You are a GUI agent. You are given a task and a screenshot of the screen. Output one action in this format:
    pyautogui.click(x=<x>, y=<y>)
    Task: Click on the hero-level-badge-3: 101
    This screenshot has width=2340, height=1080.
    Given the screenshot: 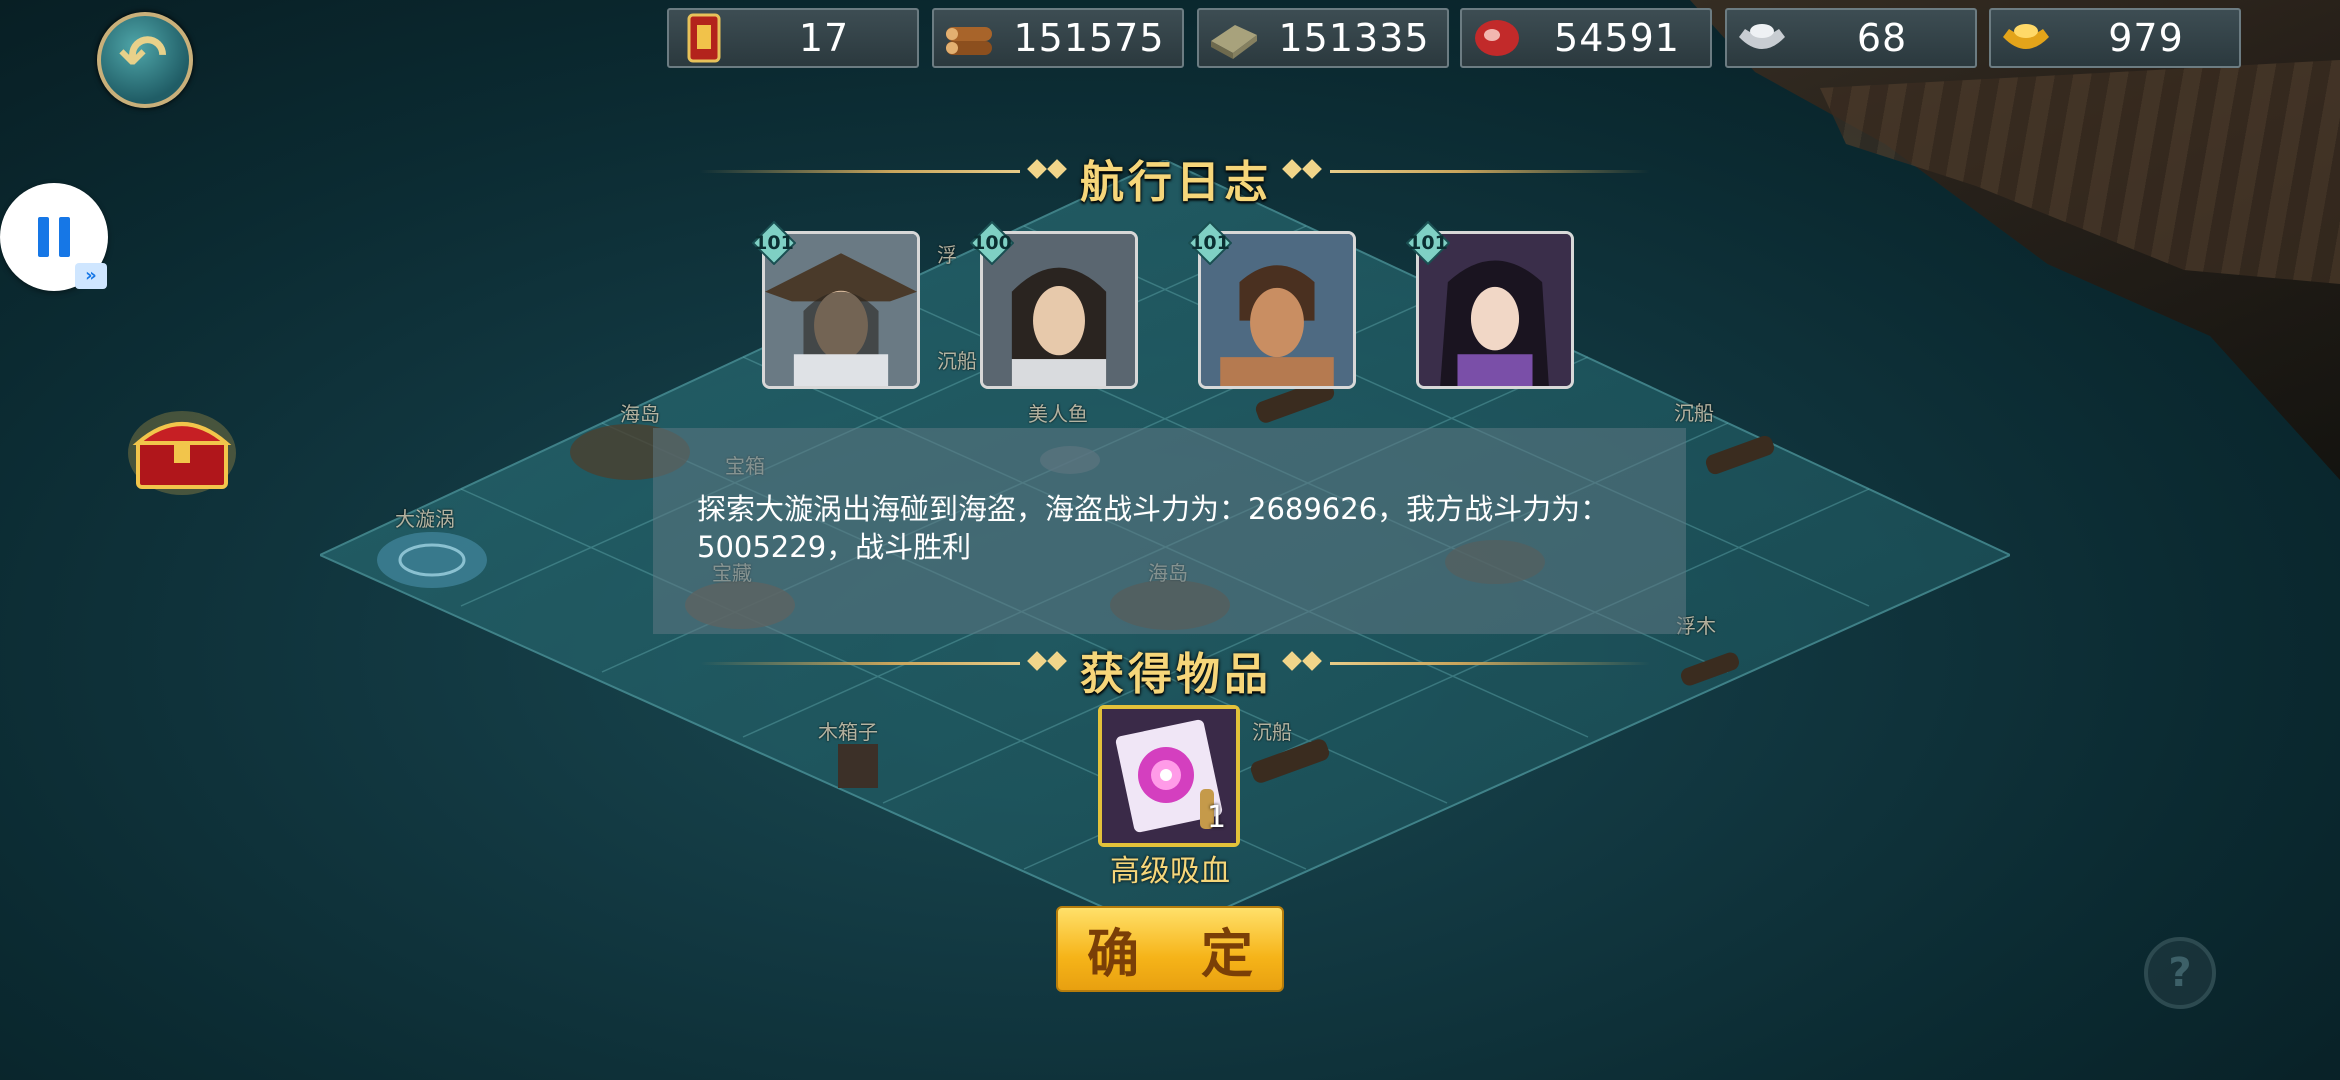 What is the action you would take?
    pyautogui.click(x=1210, y=243)
    